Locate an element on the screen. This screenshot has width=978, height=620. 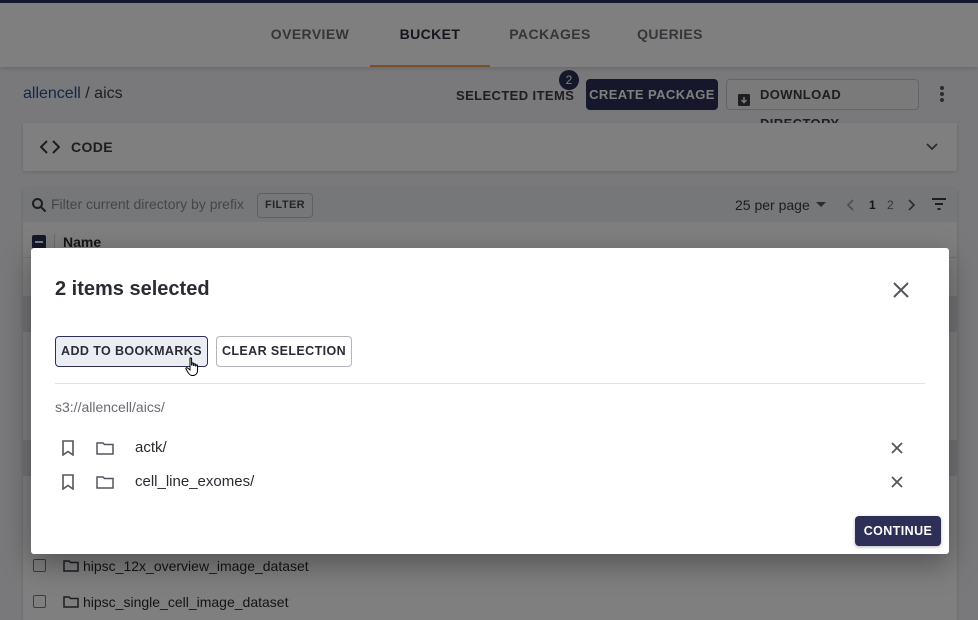
dialog-title: 2 items selected is located at coordinates (132, 289).